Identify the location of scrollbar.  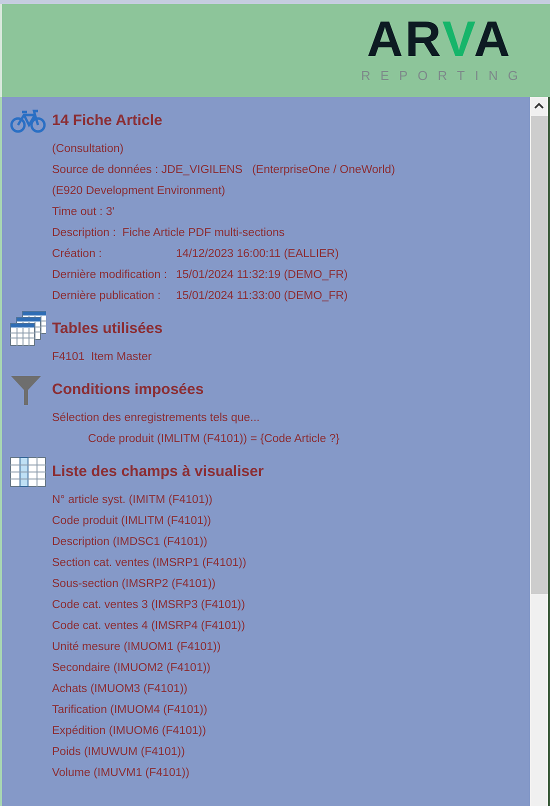
(540, 451).